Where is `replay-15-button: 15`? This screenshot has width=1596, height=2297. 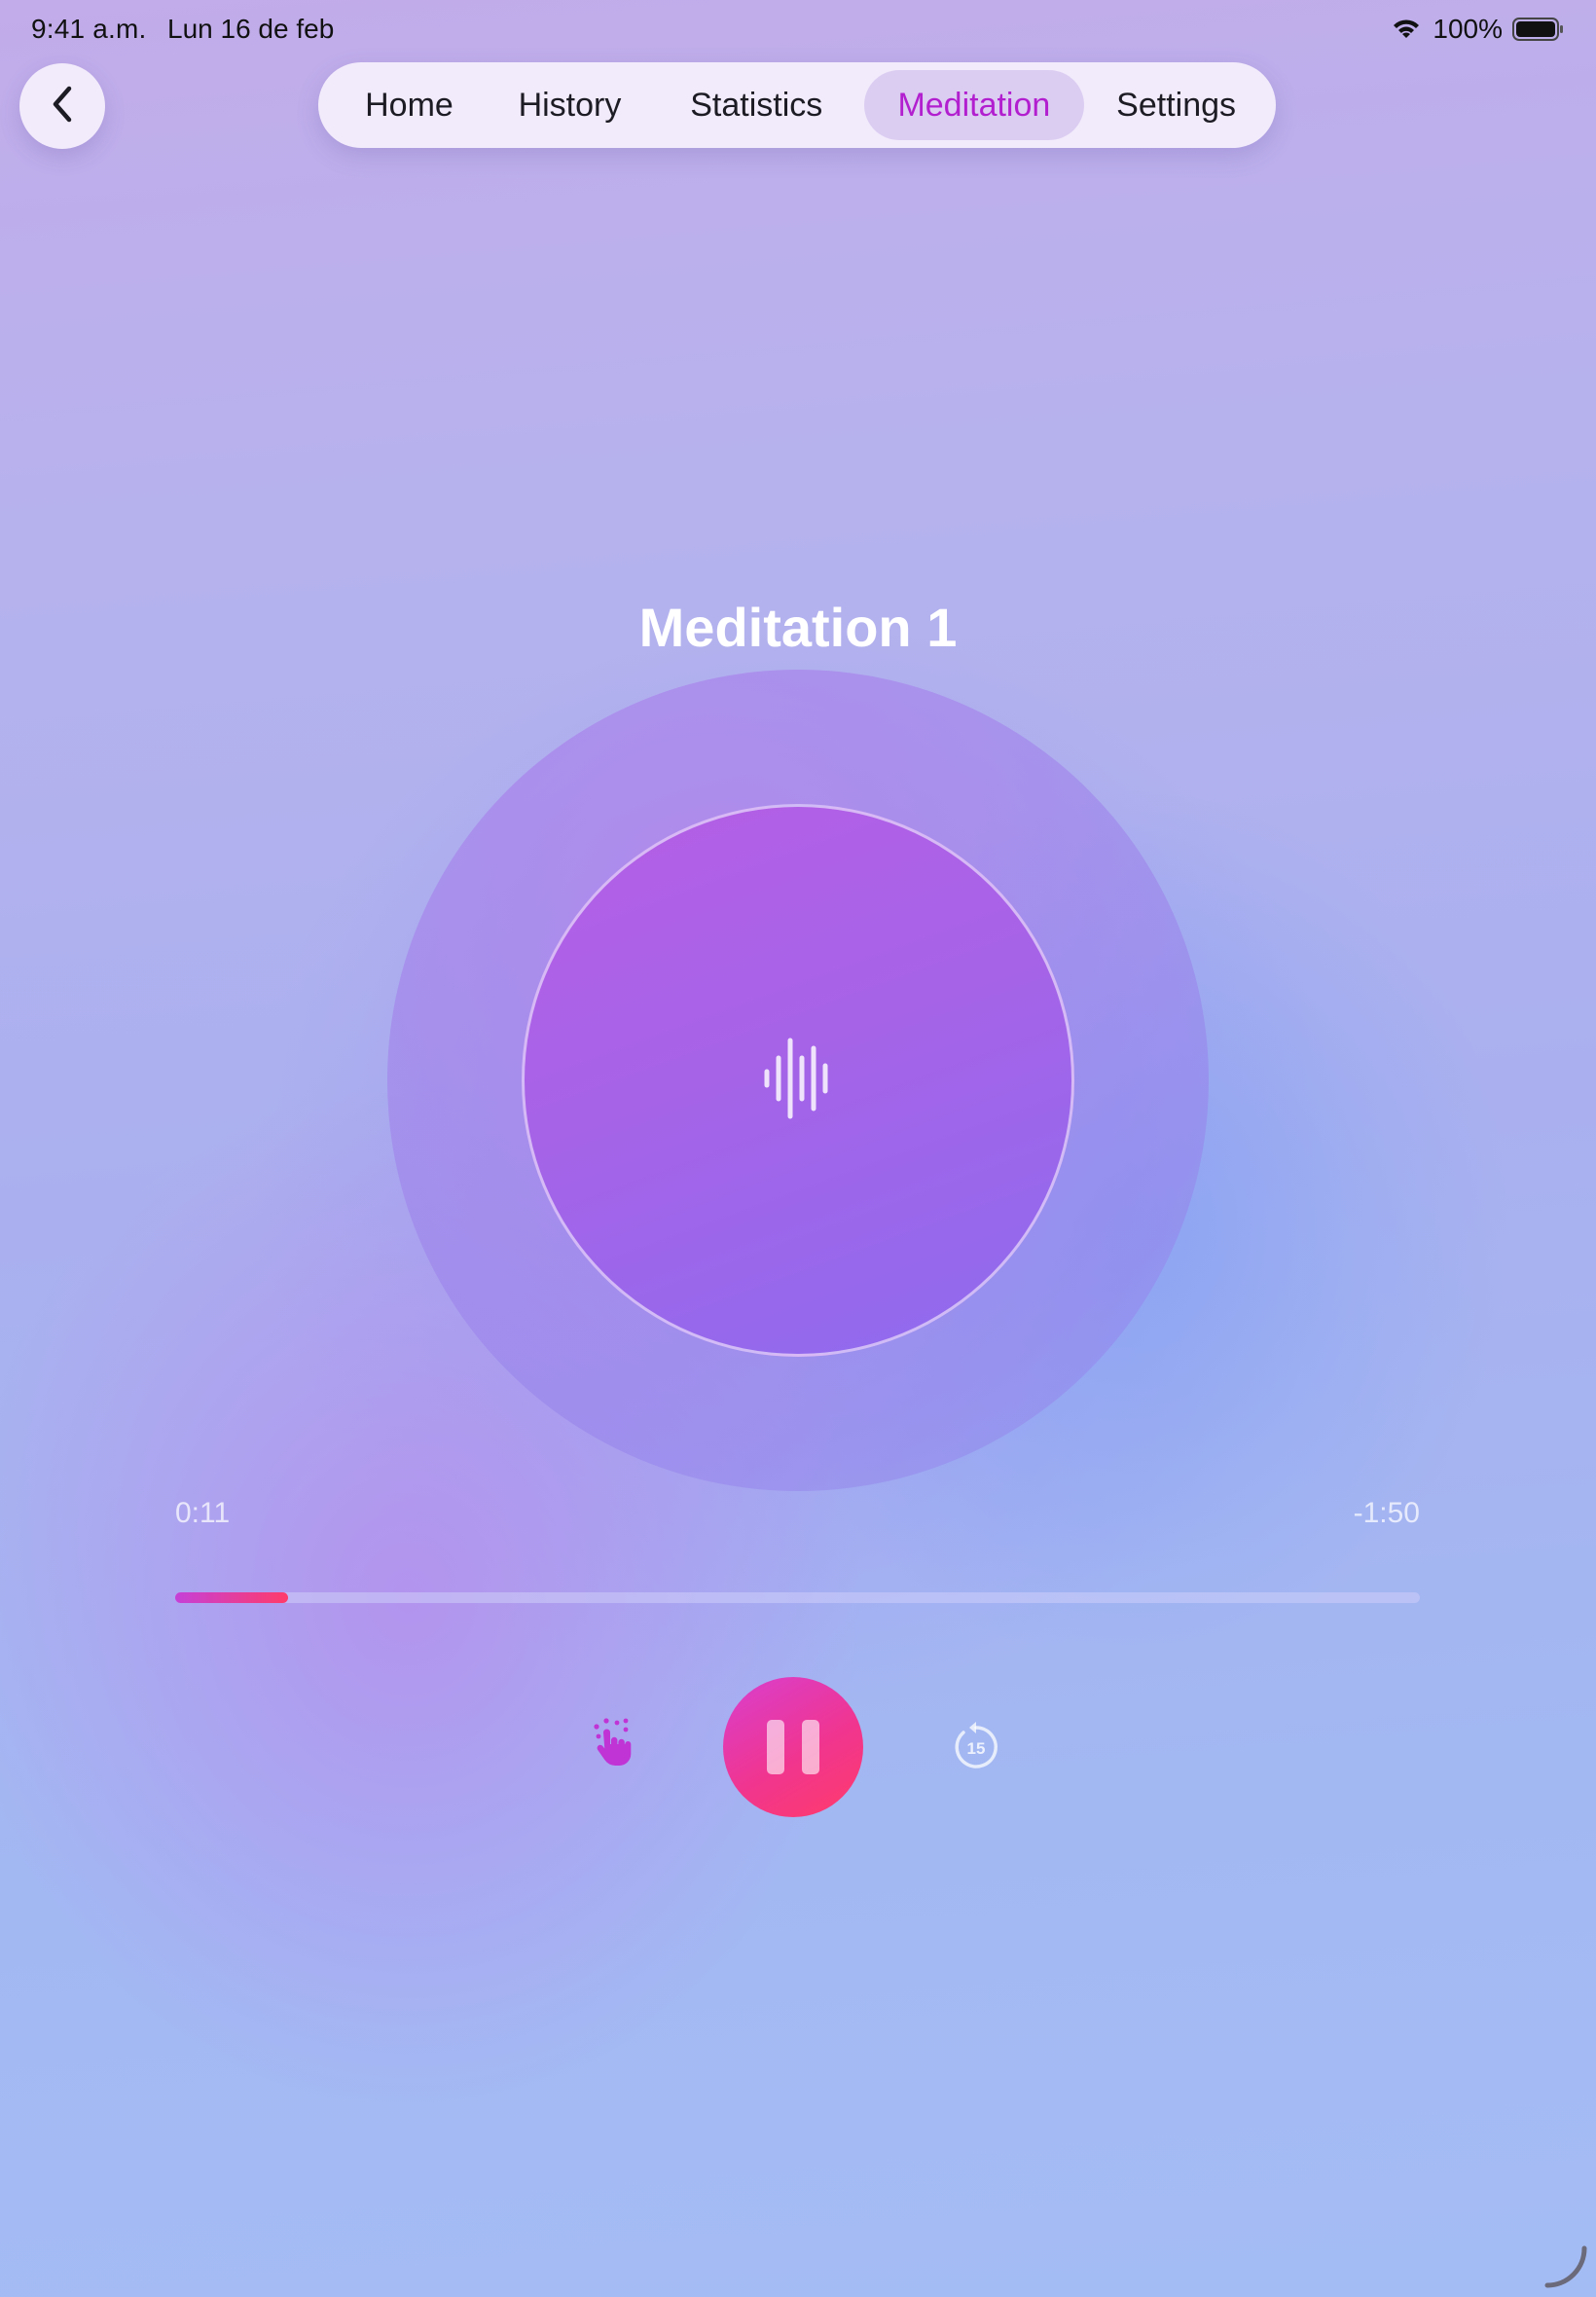
replay-15-button: 15 is located at coordinates (976, 1747).